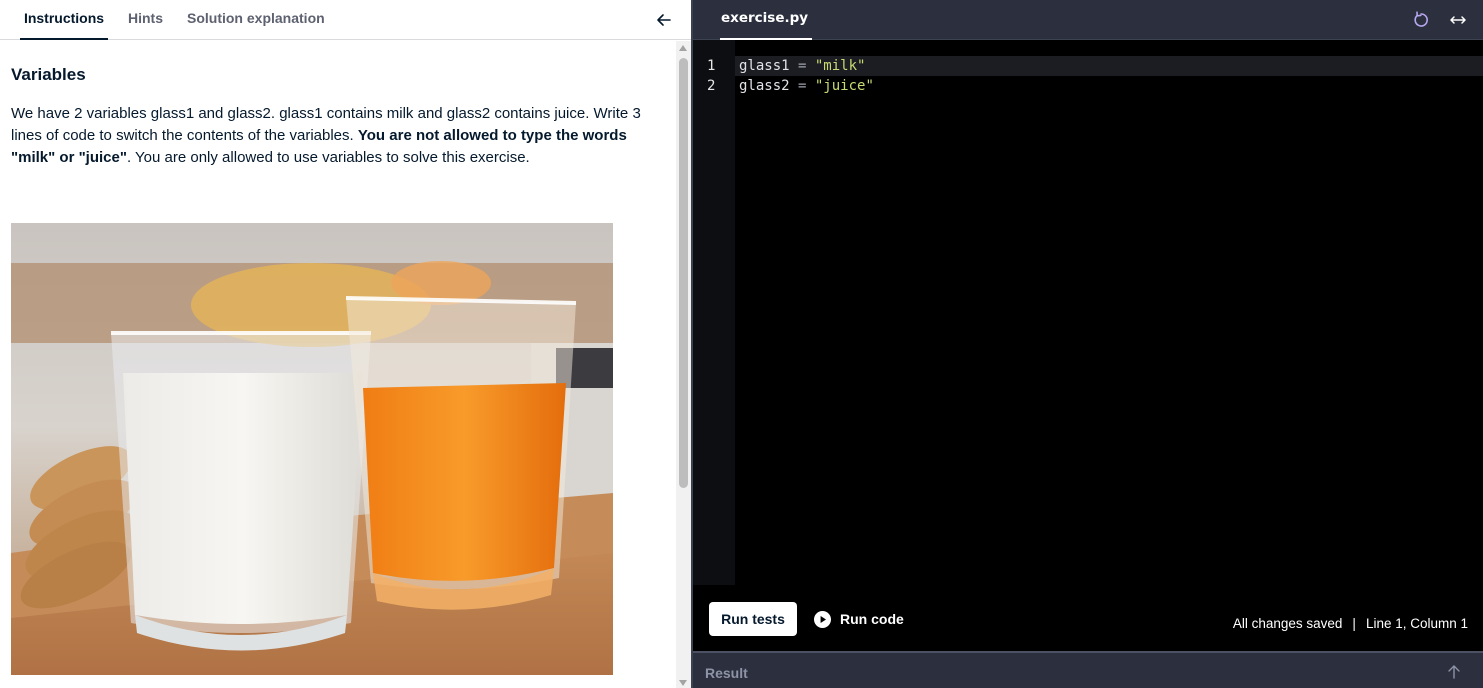 Image resolution: width=1483 pixels, height=688 pixels. I want to click on run-code-label: Run code, so click(872, 619).